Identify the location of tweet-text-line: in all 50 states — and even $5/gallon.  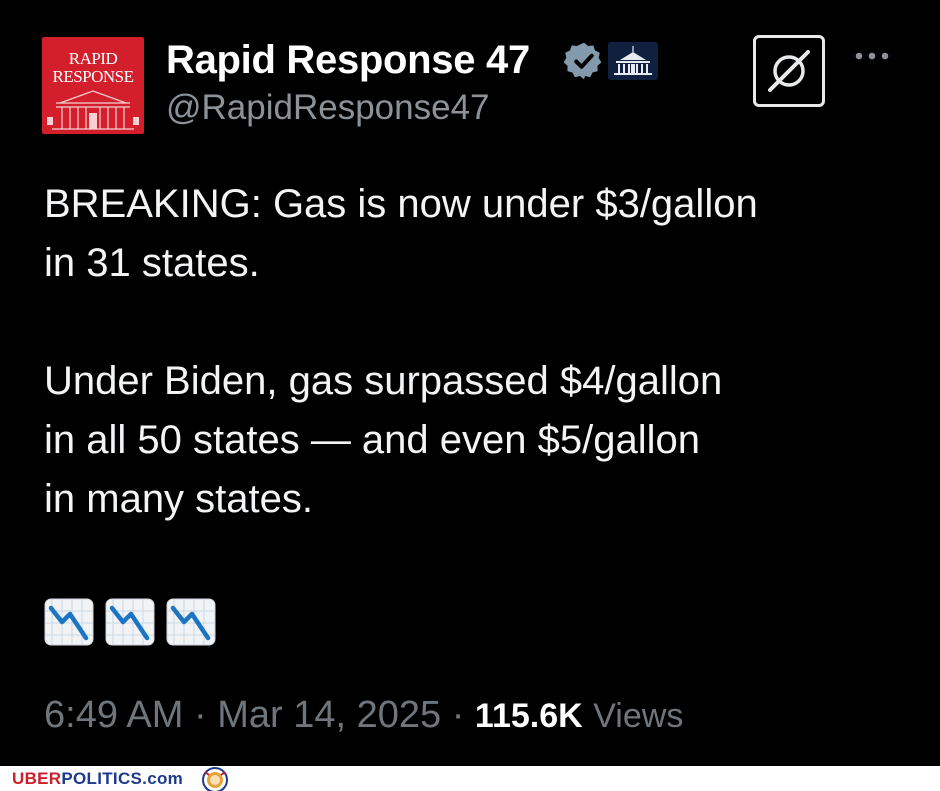
(372, 440).